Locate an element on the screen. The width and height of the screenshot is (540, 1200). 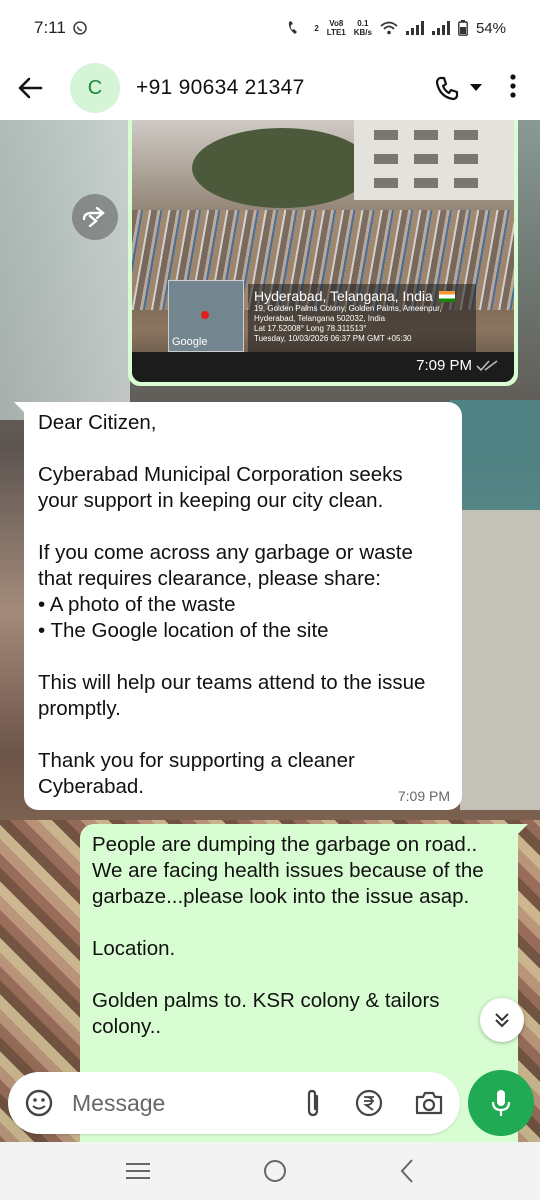
wifi-icon is located at coordinates (389, 28).